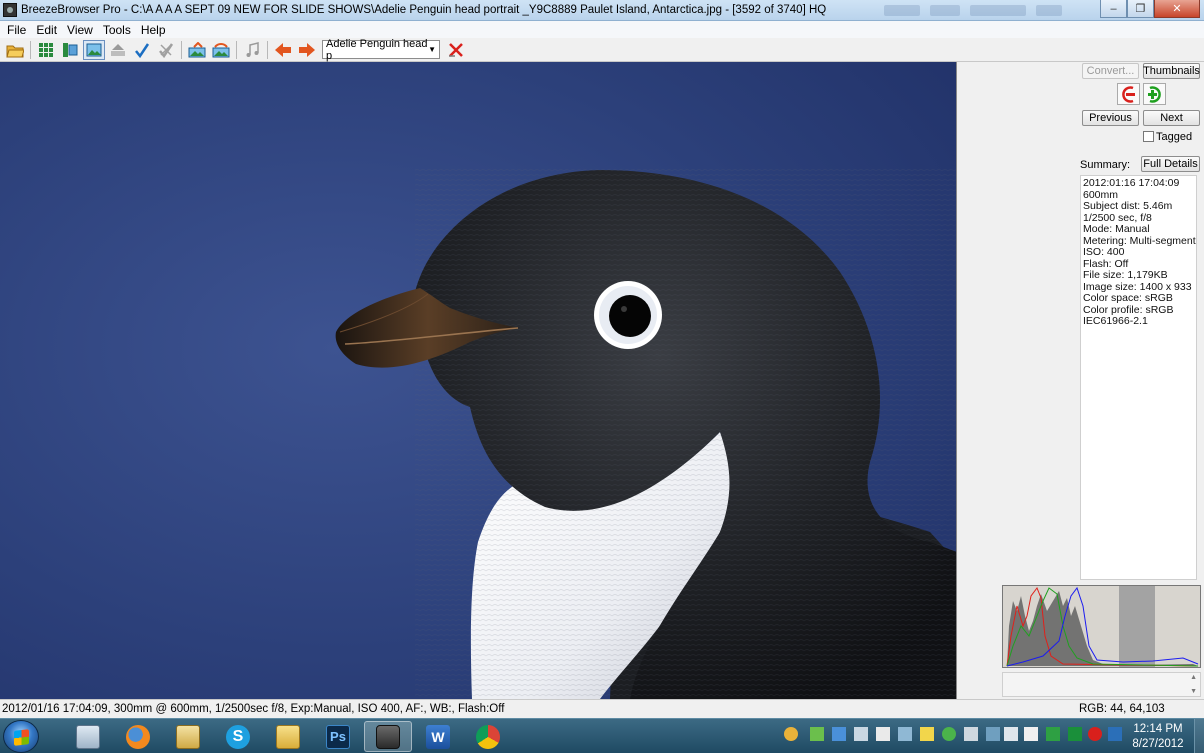 Image resolution: width=1204 pixels, height=753 pixels. Describe the element at coordinates (118, 50) in the screenshot. I see `raw-button` at that location.